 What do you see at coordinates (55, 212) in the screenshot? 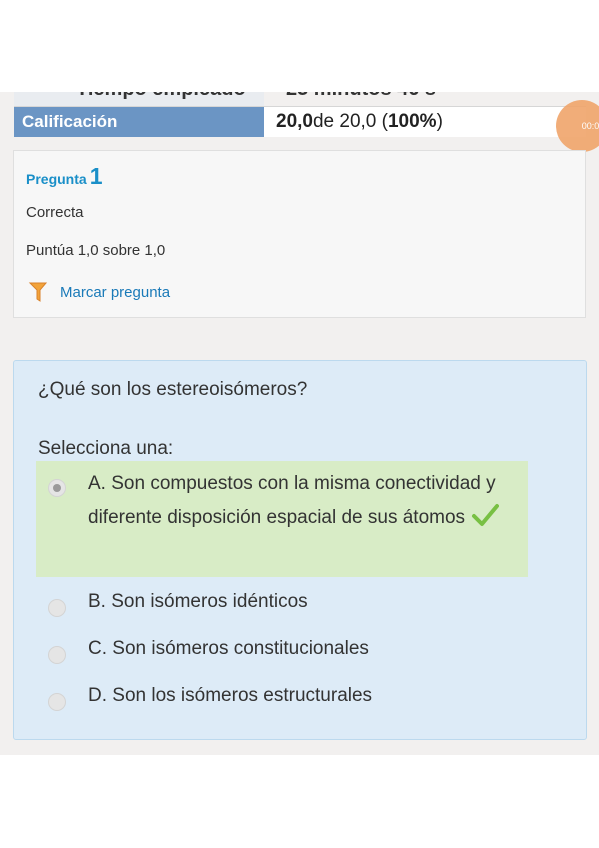
I see `question-status: Correcta` at bounding box center [55, 212].